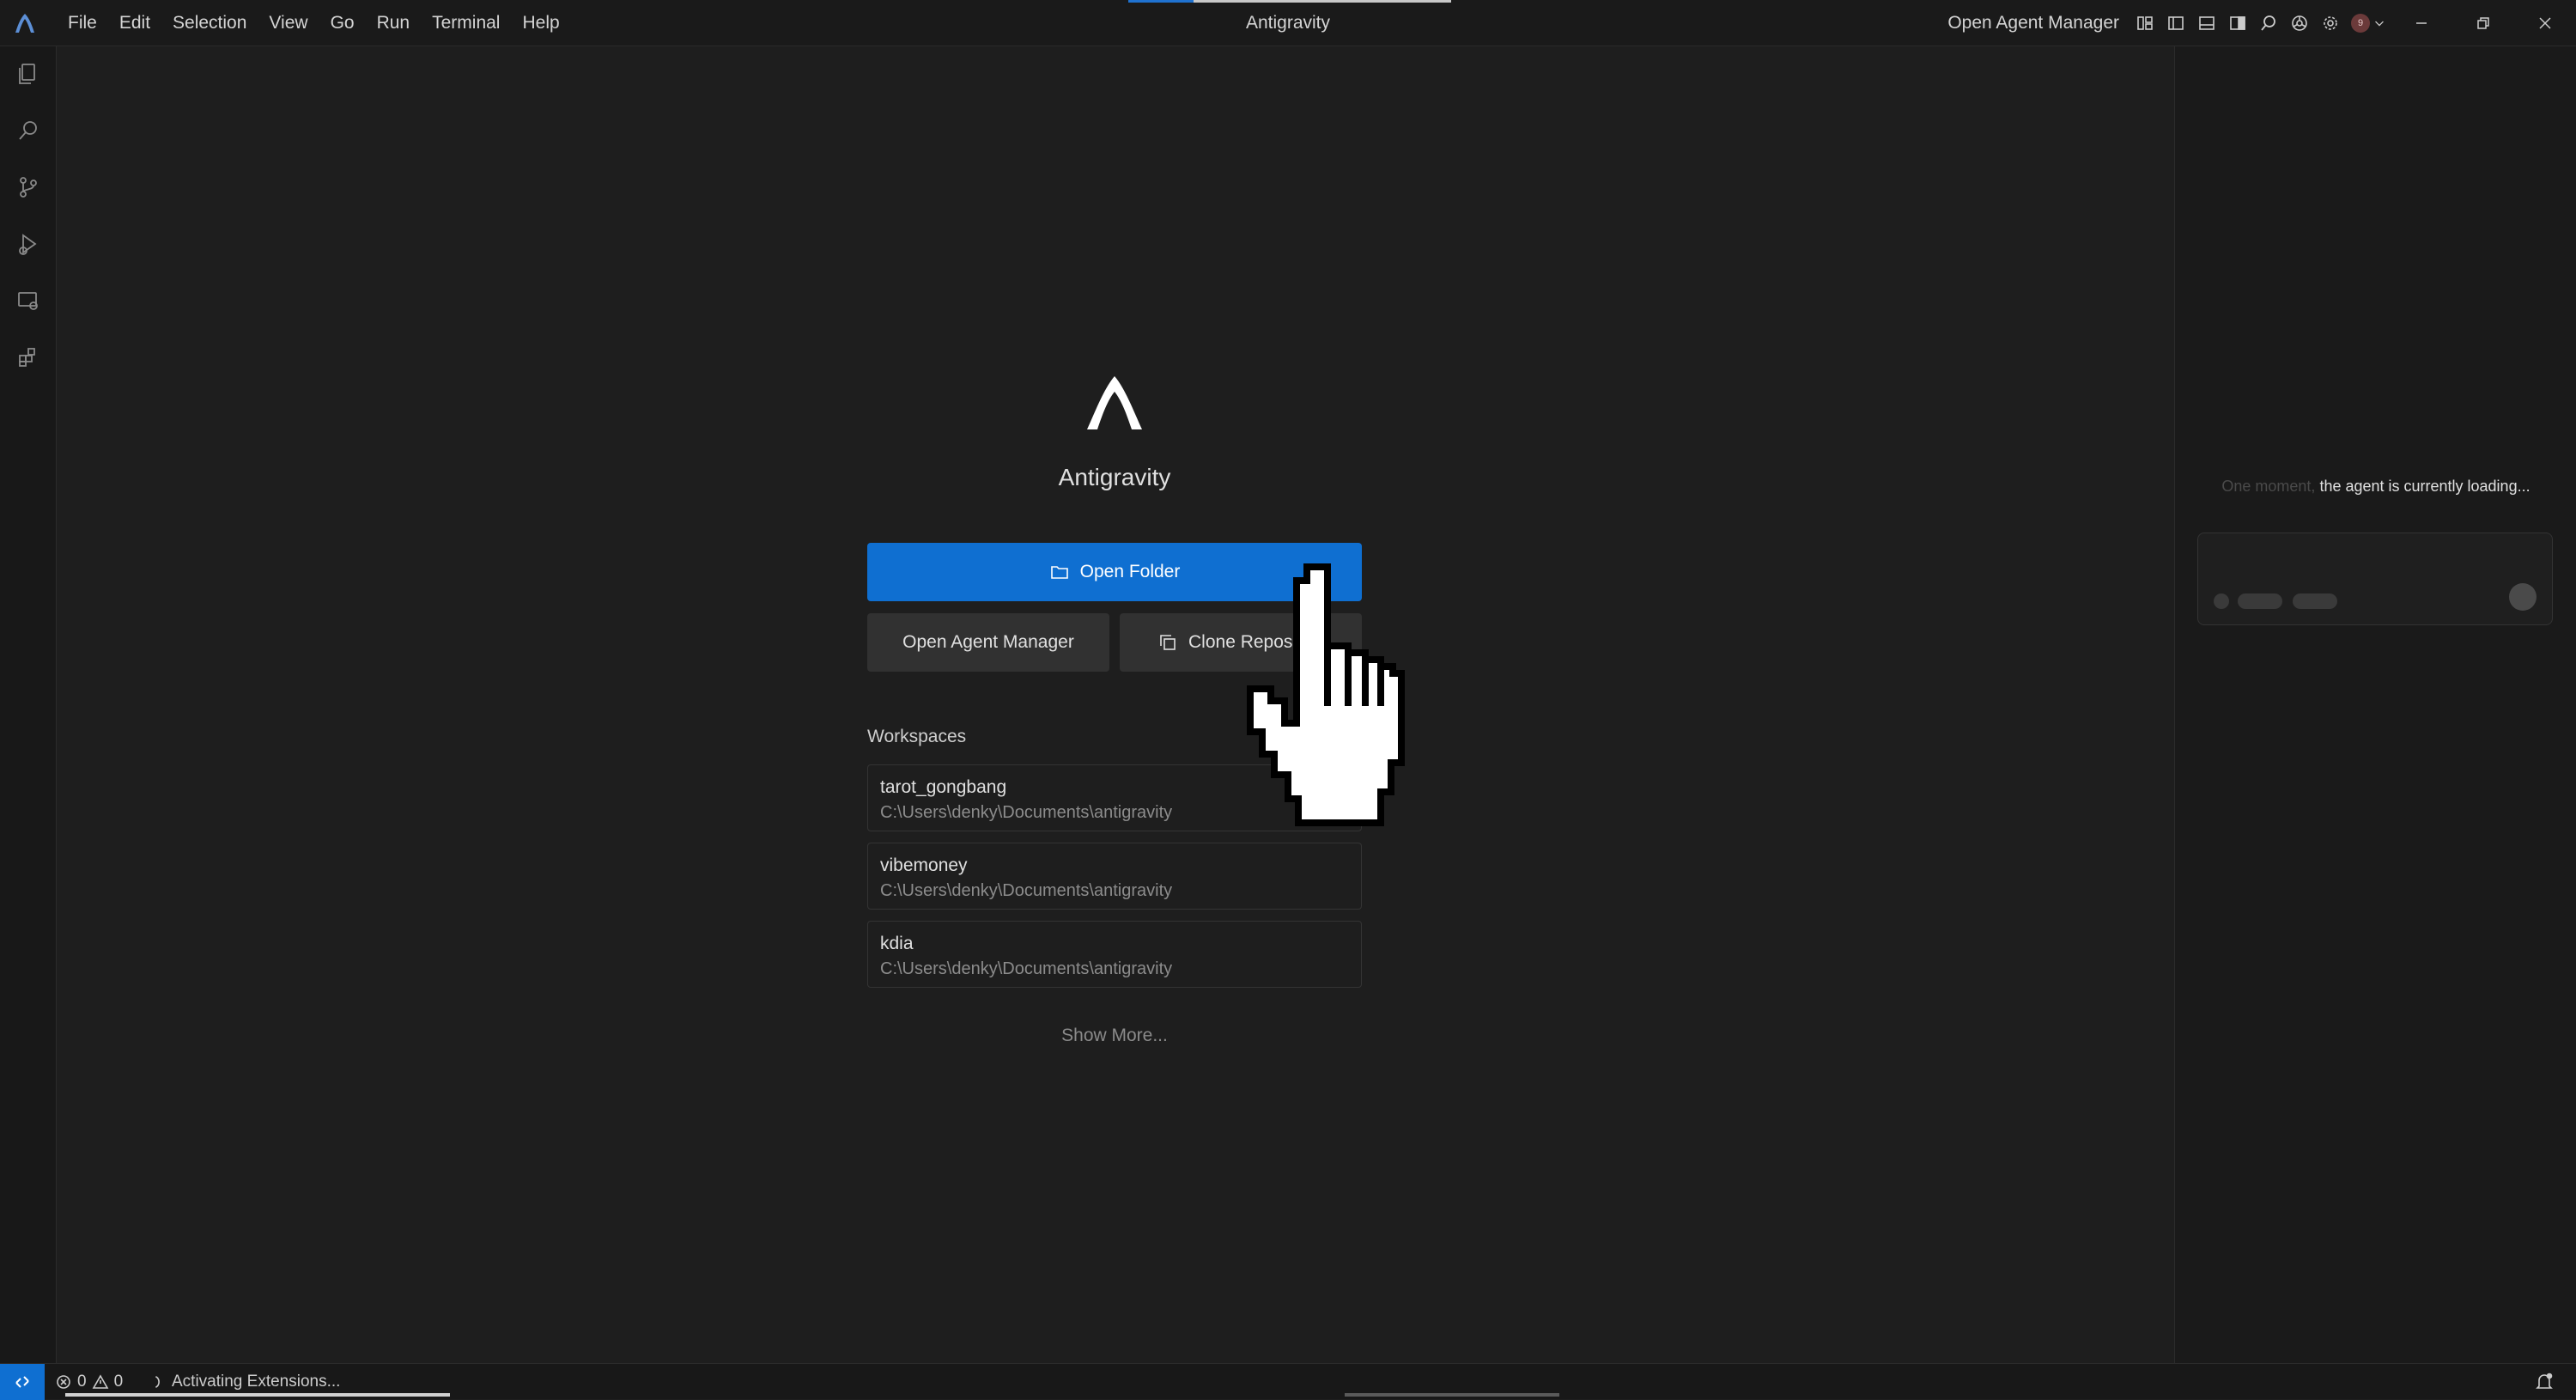  Describe the element at coordinates (1168, 642) in the screenshot. I see `clone-icon` at that location.